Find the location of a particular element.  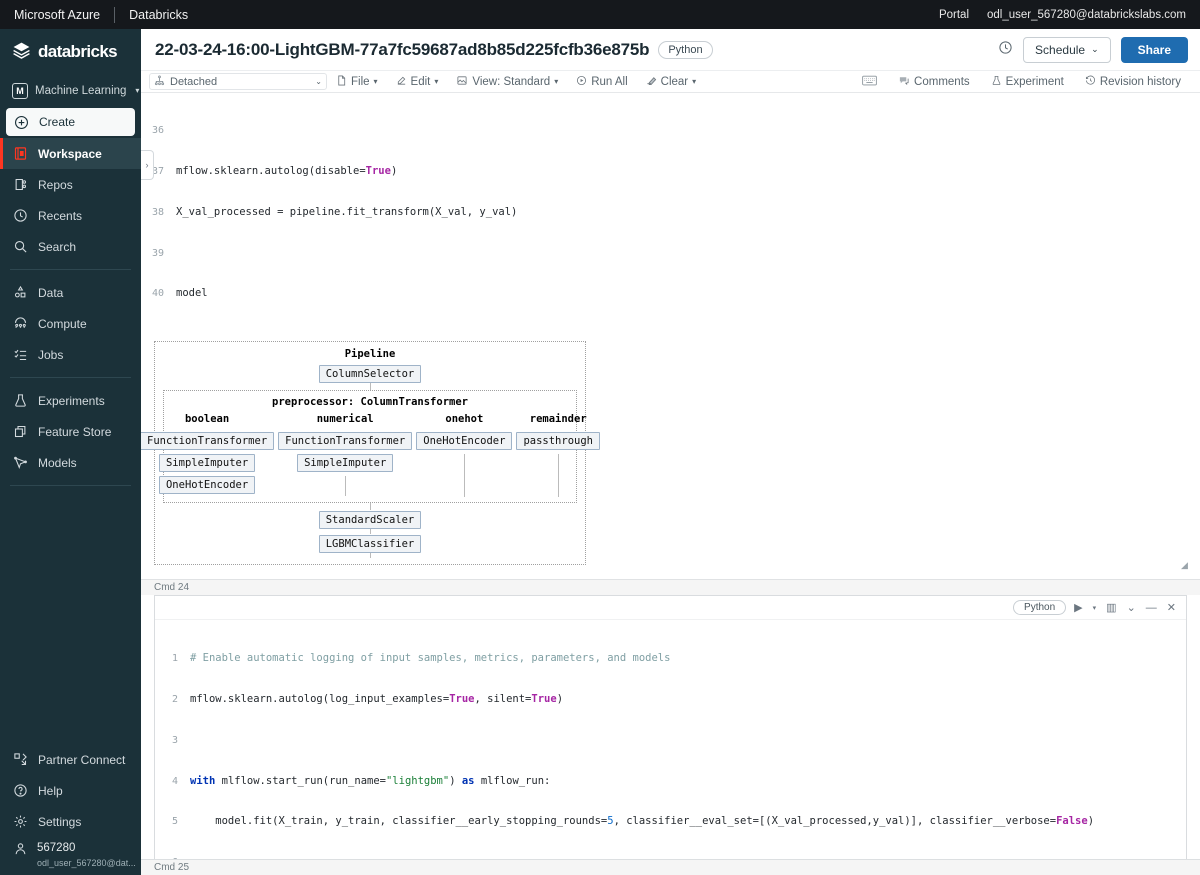

sidebar-item-experiments: Experiments is located at coordinates (70, 400).